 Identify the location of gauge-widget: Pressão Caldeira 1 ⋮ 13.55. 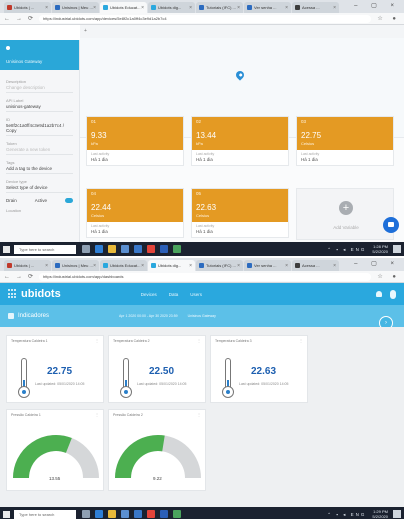
(55, 450).